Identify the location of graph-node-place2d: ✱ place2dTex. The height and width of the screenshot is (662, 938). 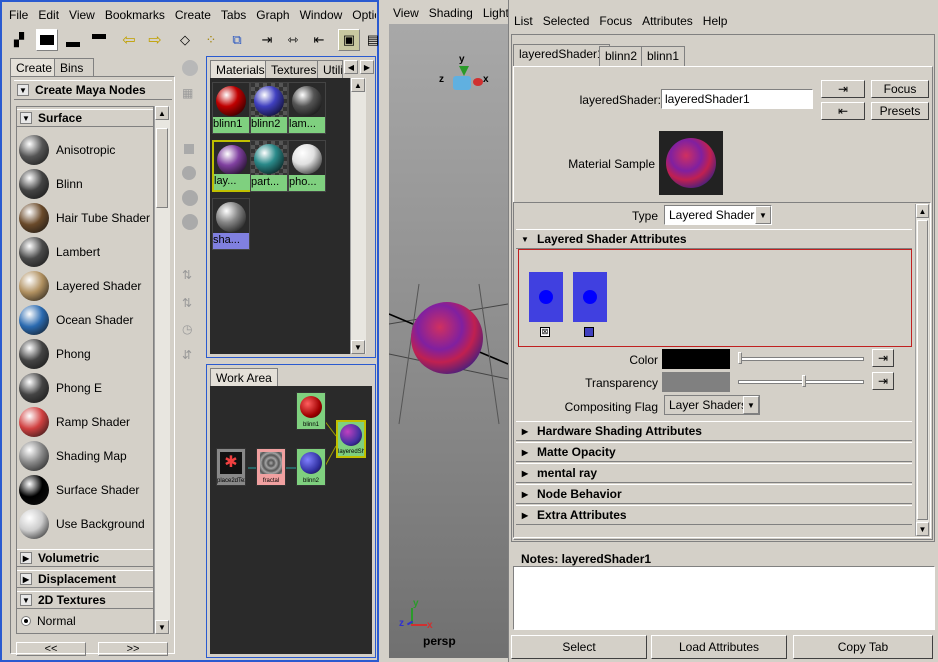
(231, 467).